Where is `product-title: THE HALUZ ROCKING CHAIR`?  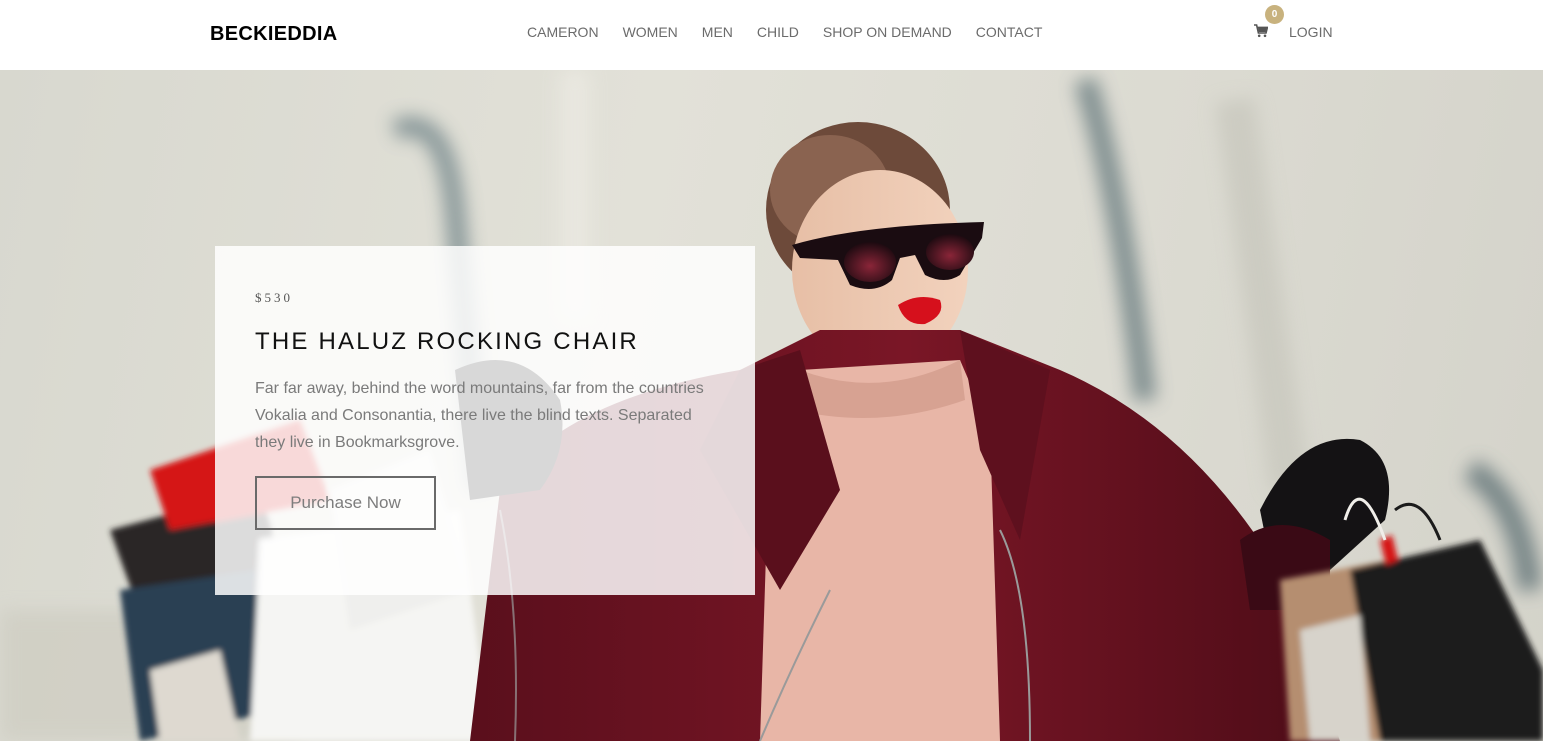
product-title: THE HALUZ ROCKING CHAIR is located at coordinates (447, 341).